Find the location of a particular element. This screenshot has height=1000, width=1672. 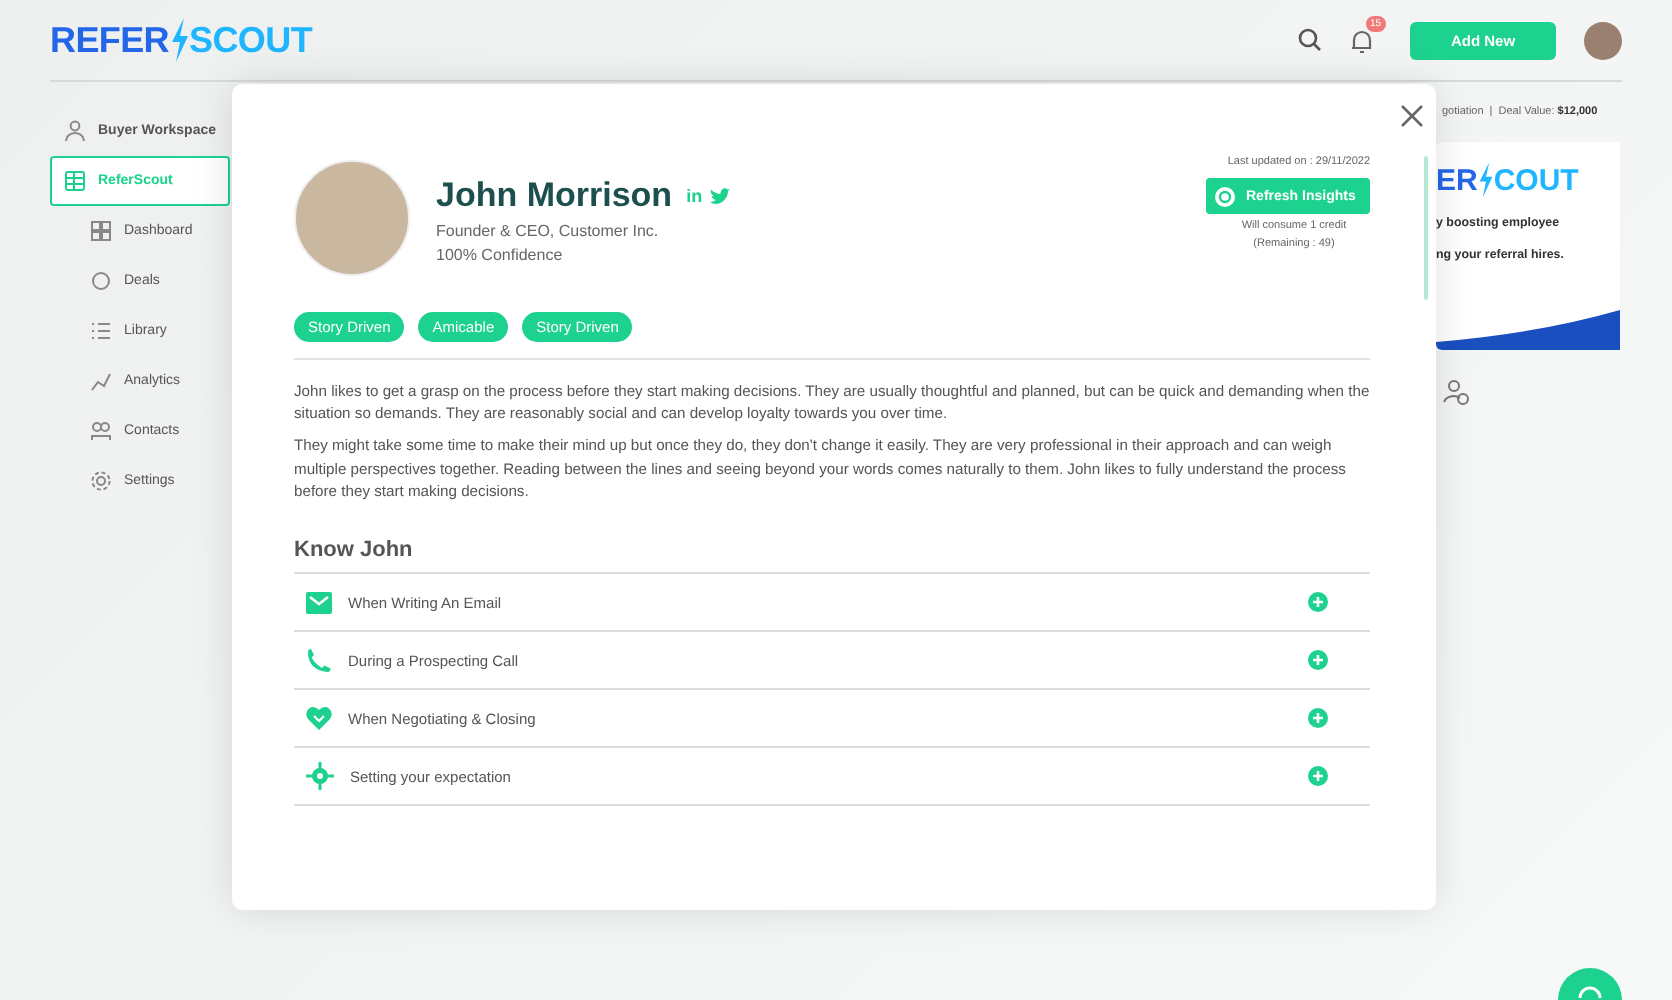

crosshair-icon is located at coordinates (320, 776).